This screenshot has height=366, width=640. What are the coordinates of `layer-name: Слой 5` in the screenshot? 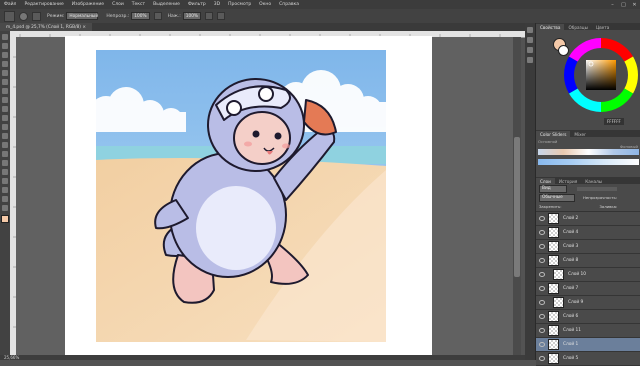 It's located at (570, 358).